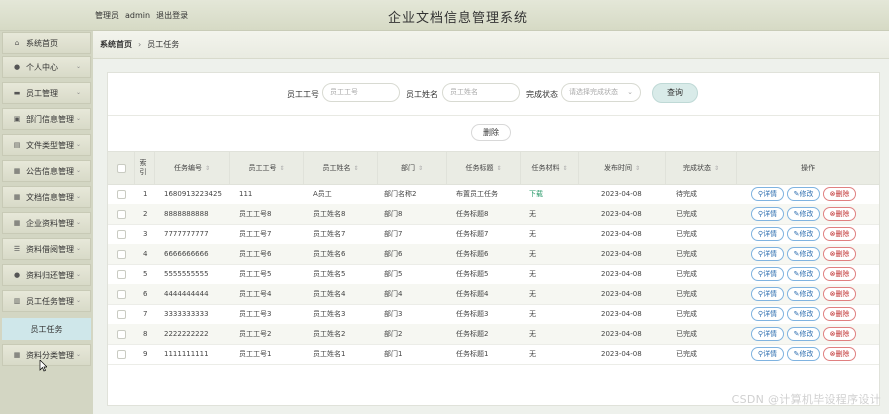 Image resolution: width=889 pixels, height=414 pixels. I want to click on select-all-checkbox, so click(121, 168).